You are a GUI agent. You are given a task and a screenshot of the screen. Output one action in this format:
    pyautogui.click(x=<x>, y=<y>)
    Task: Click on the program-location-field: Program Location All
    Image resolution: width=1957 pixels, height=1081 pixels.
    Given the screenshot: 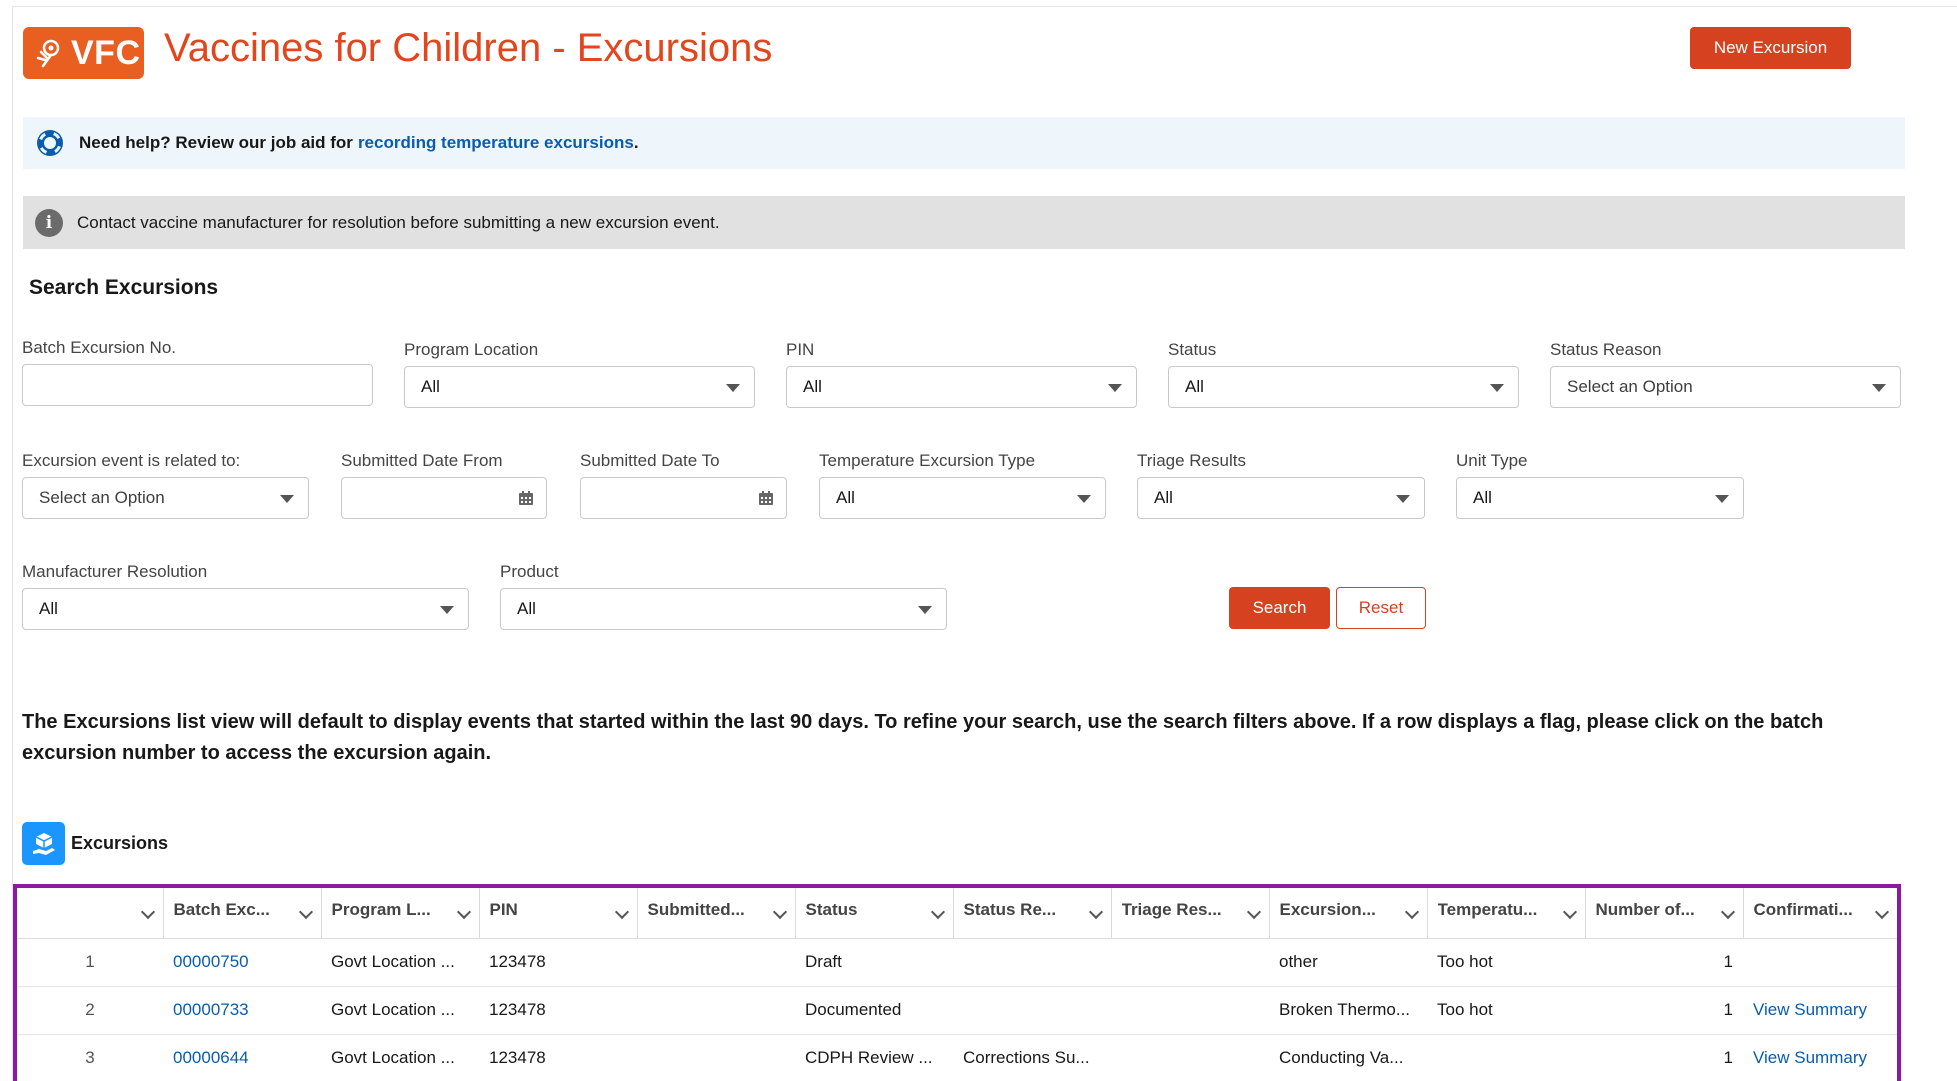 What is the action you would take?
    pyautogui.click(x=579, y=374)
    